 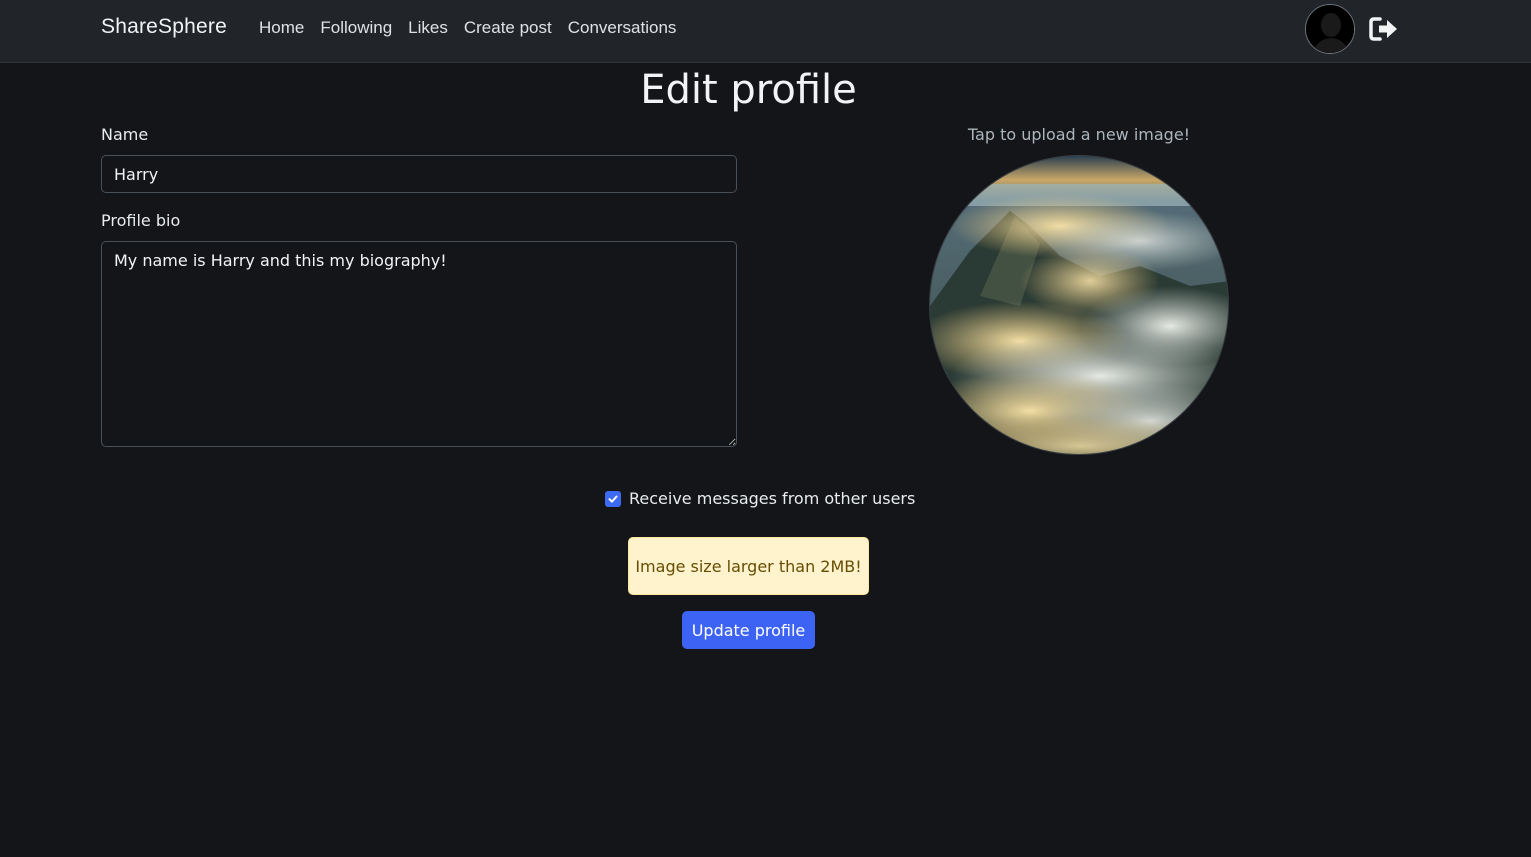 I want to click on update-profile-button: Update profile, so click(x=748, y=630).